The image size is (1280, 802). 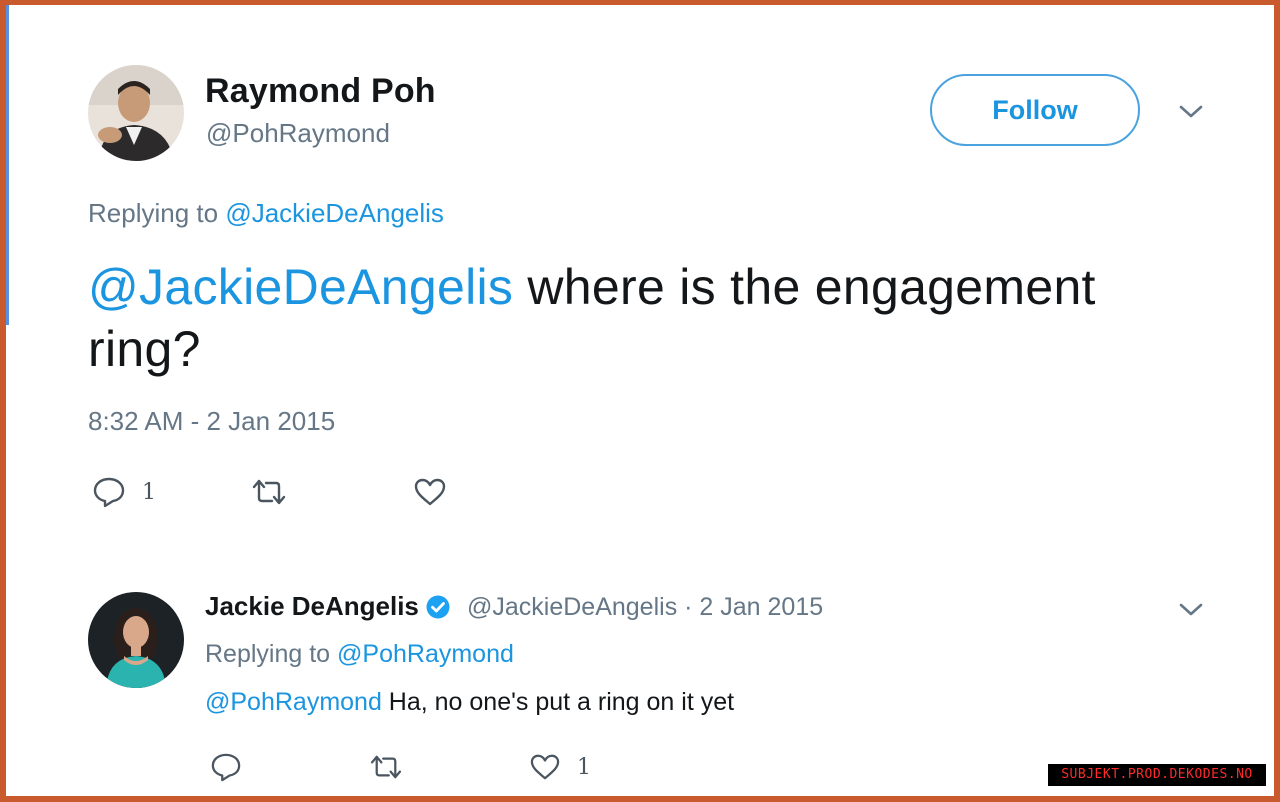 I want to click on reply-action: 1, so click(x=124, y=492).